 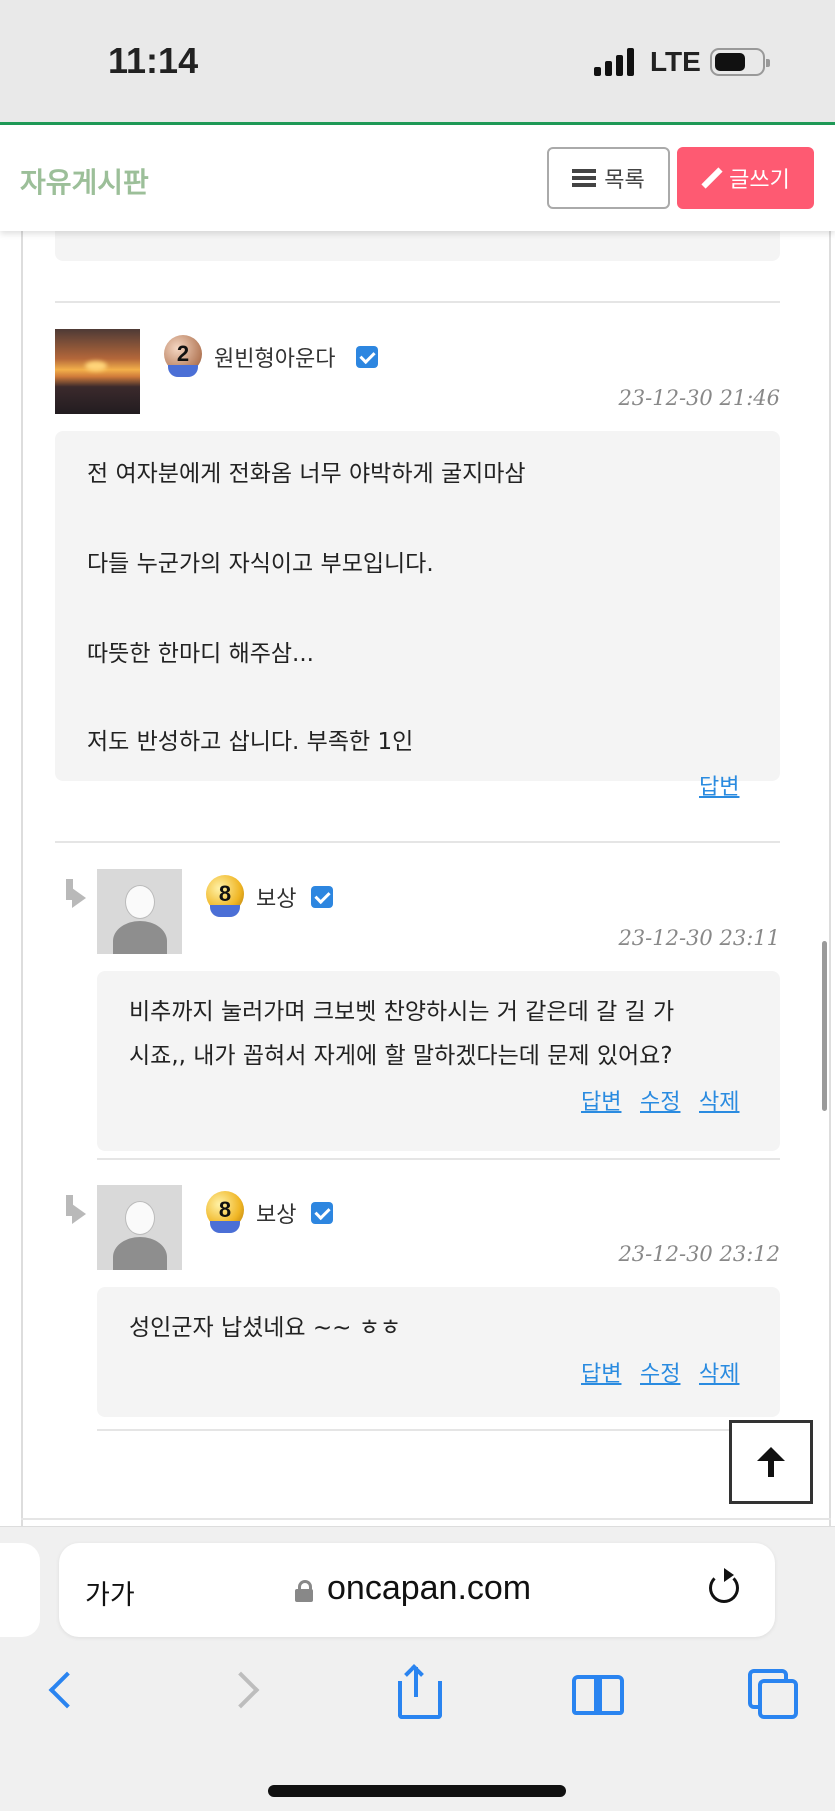 I want to click on write-button-label: 글쓰기, so click(x=759, y=180).